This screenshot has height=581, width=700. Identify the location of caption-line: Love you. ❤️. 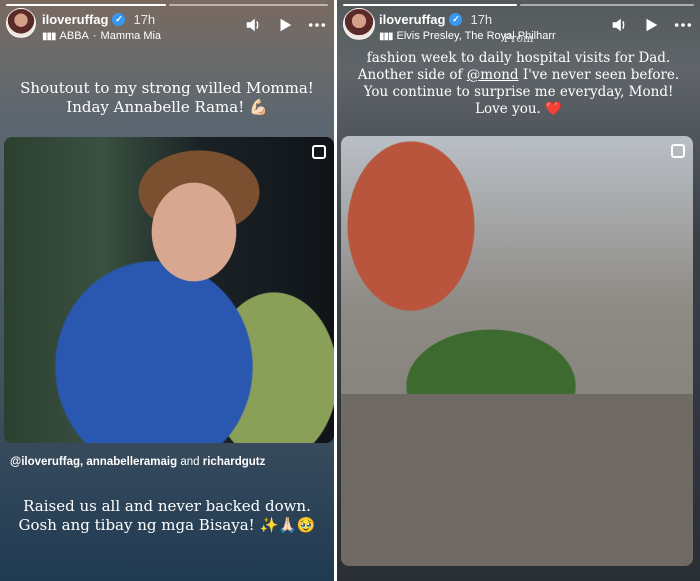
(518, 109).